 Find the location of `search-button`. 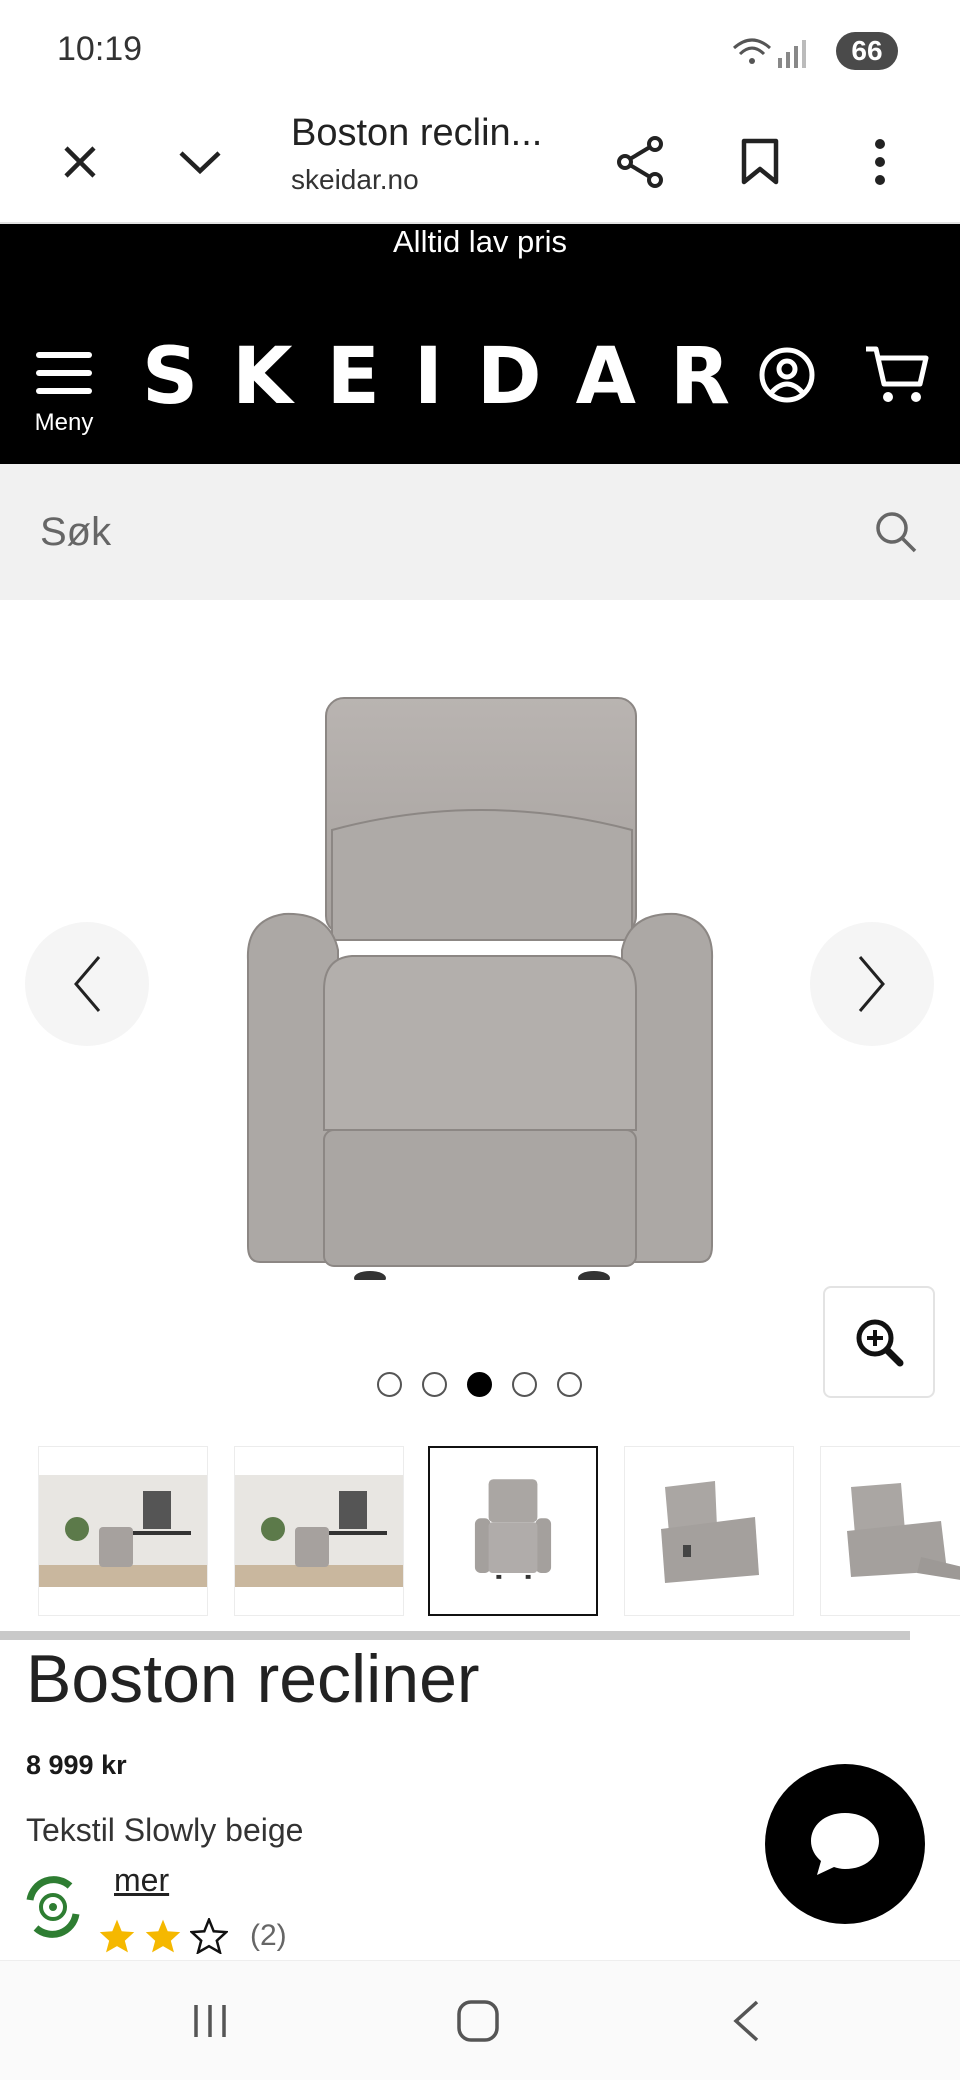

search-button is located at coordinates (896, 532).